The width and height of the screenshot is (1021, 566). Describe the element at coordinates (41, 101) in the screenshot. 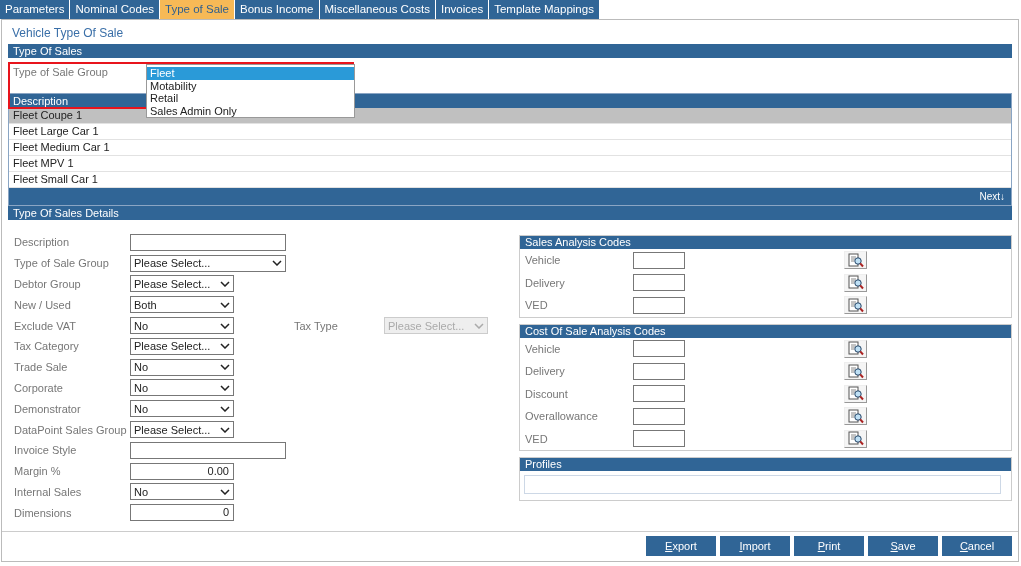

I see `column-header: Description` at that location.